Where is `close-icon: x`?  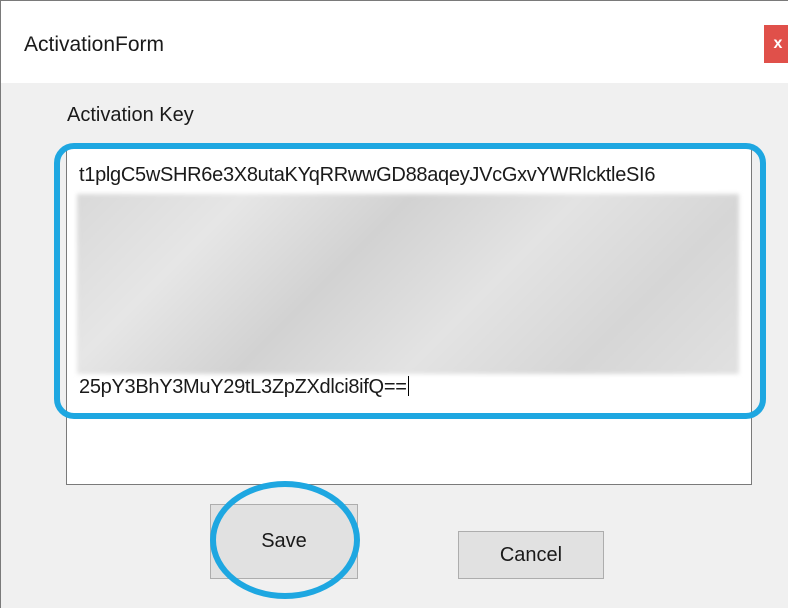
close-icon: x is located at coordinates (778, 43).